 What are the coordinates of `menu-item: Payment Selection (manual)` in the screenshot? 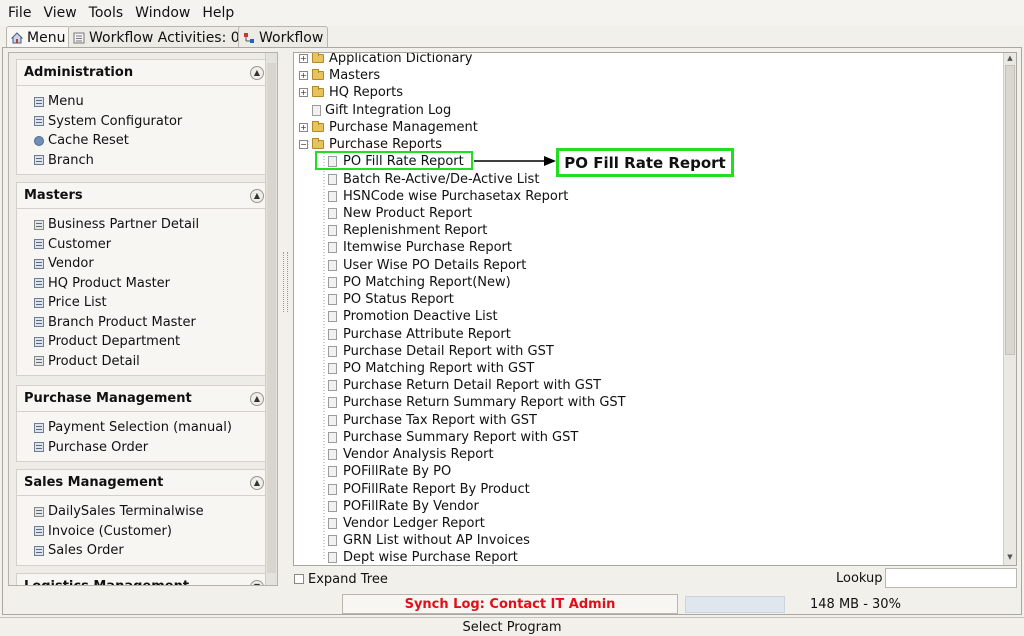 It's located at (152, 428).